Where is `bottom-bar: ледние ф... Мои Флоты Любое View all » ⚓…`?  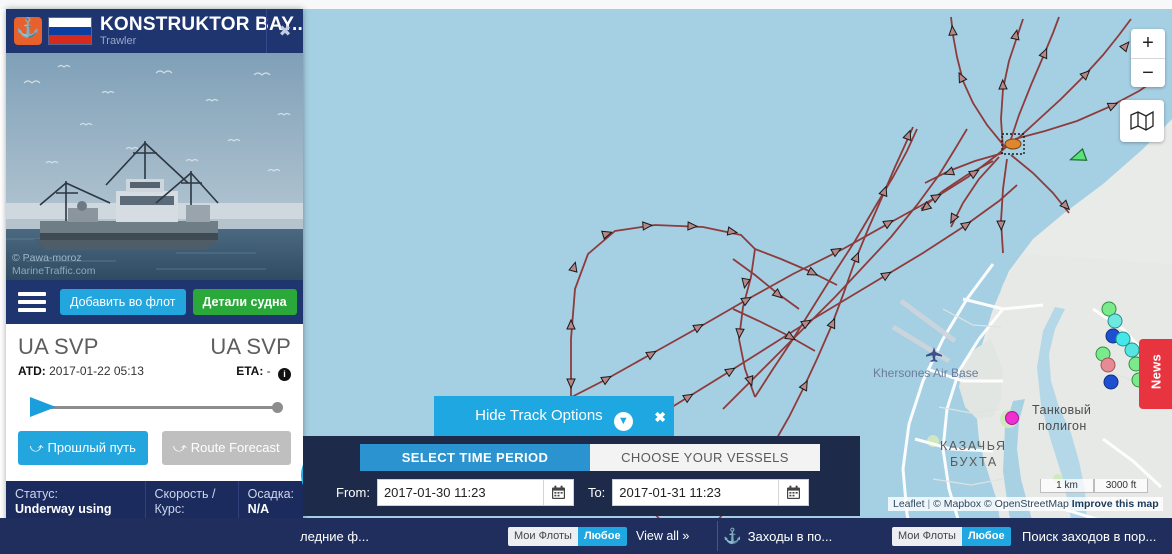
bottom-bar: ледние ф... Мои Флоты Любое View all » ⚓… is located at coordinates (586, 536).